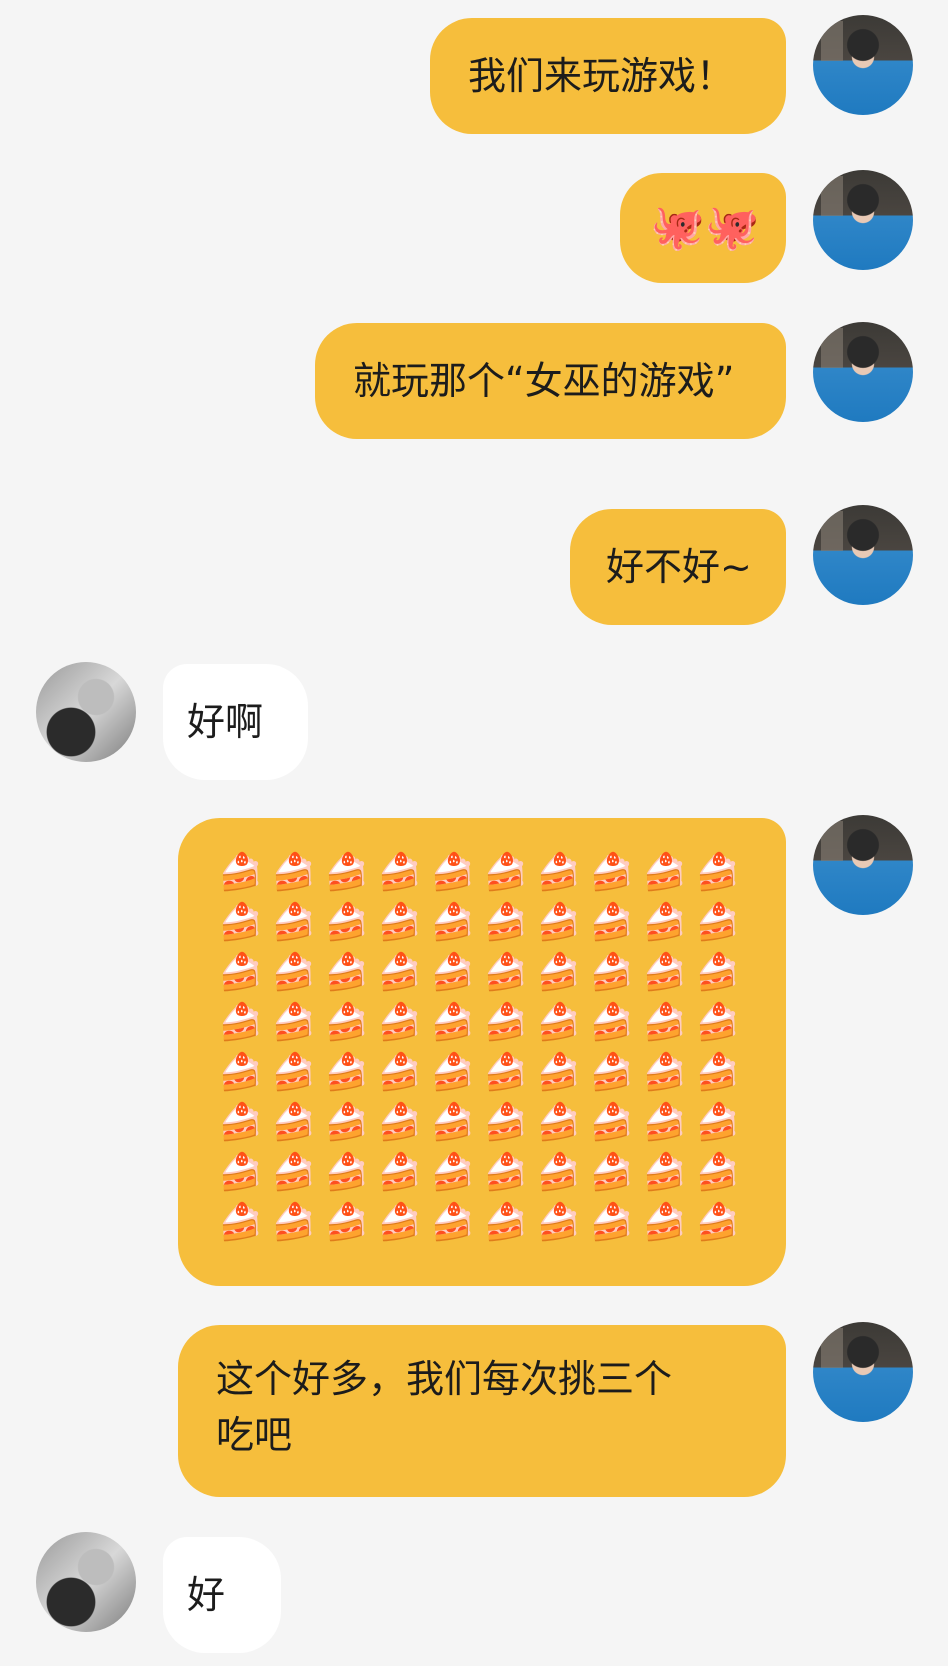 The image size is (948, 1666). I want to click on message-bubble-2: 🐙🐙, so click(703, 228).